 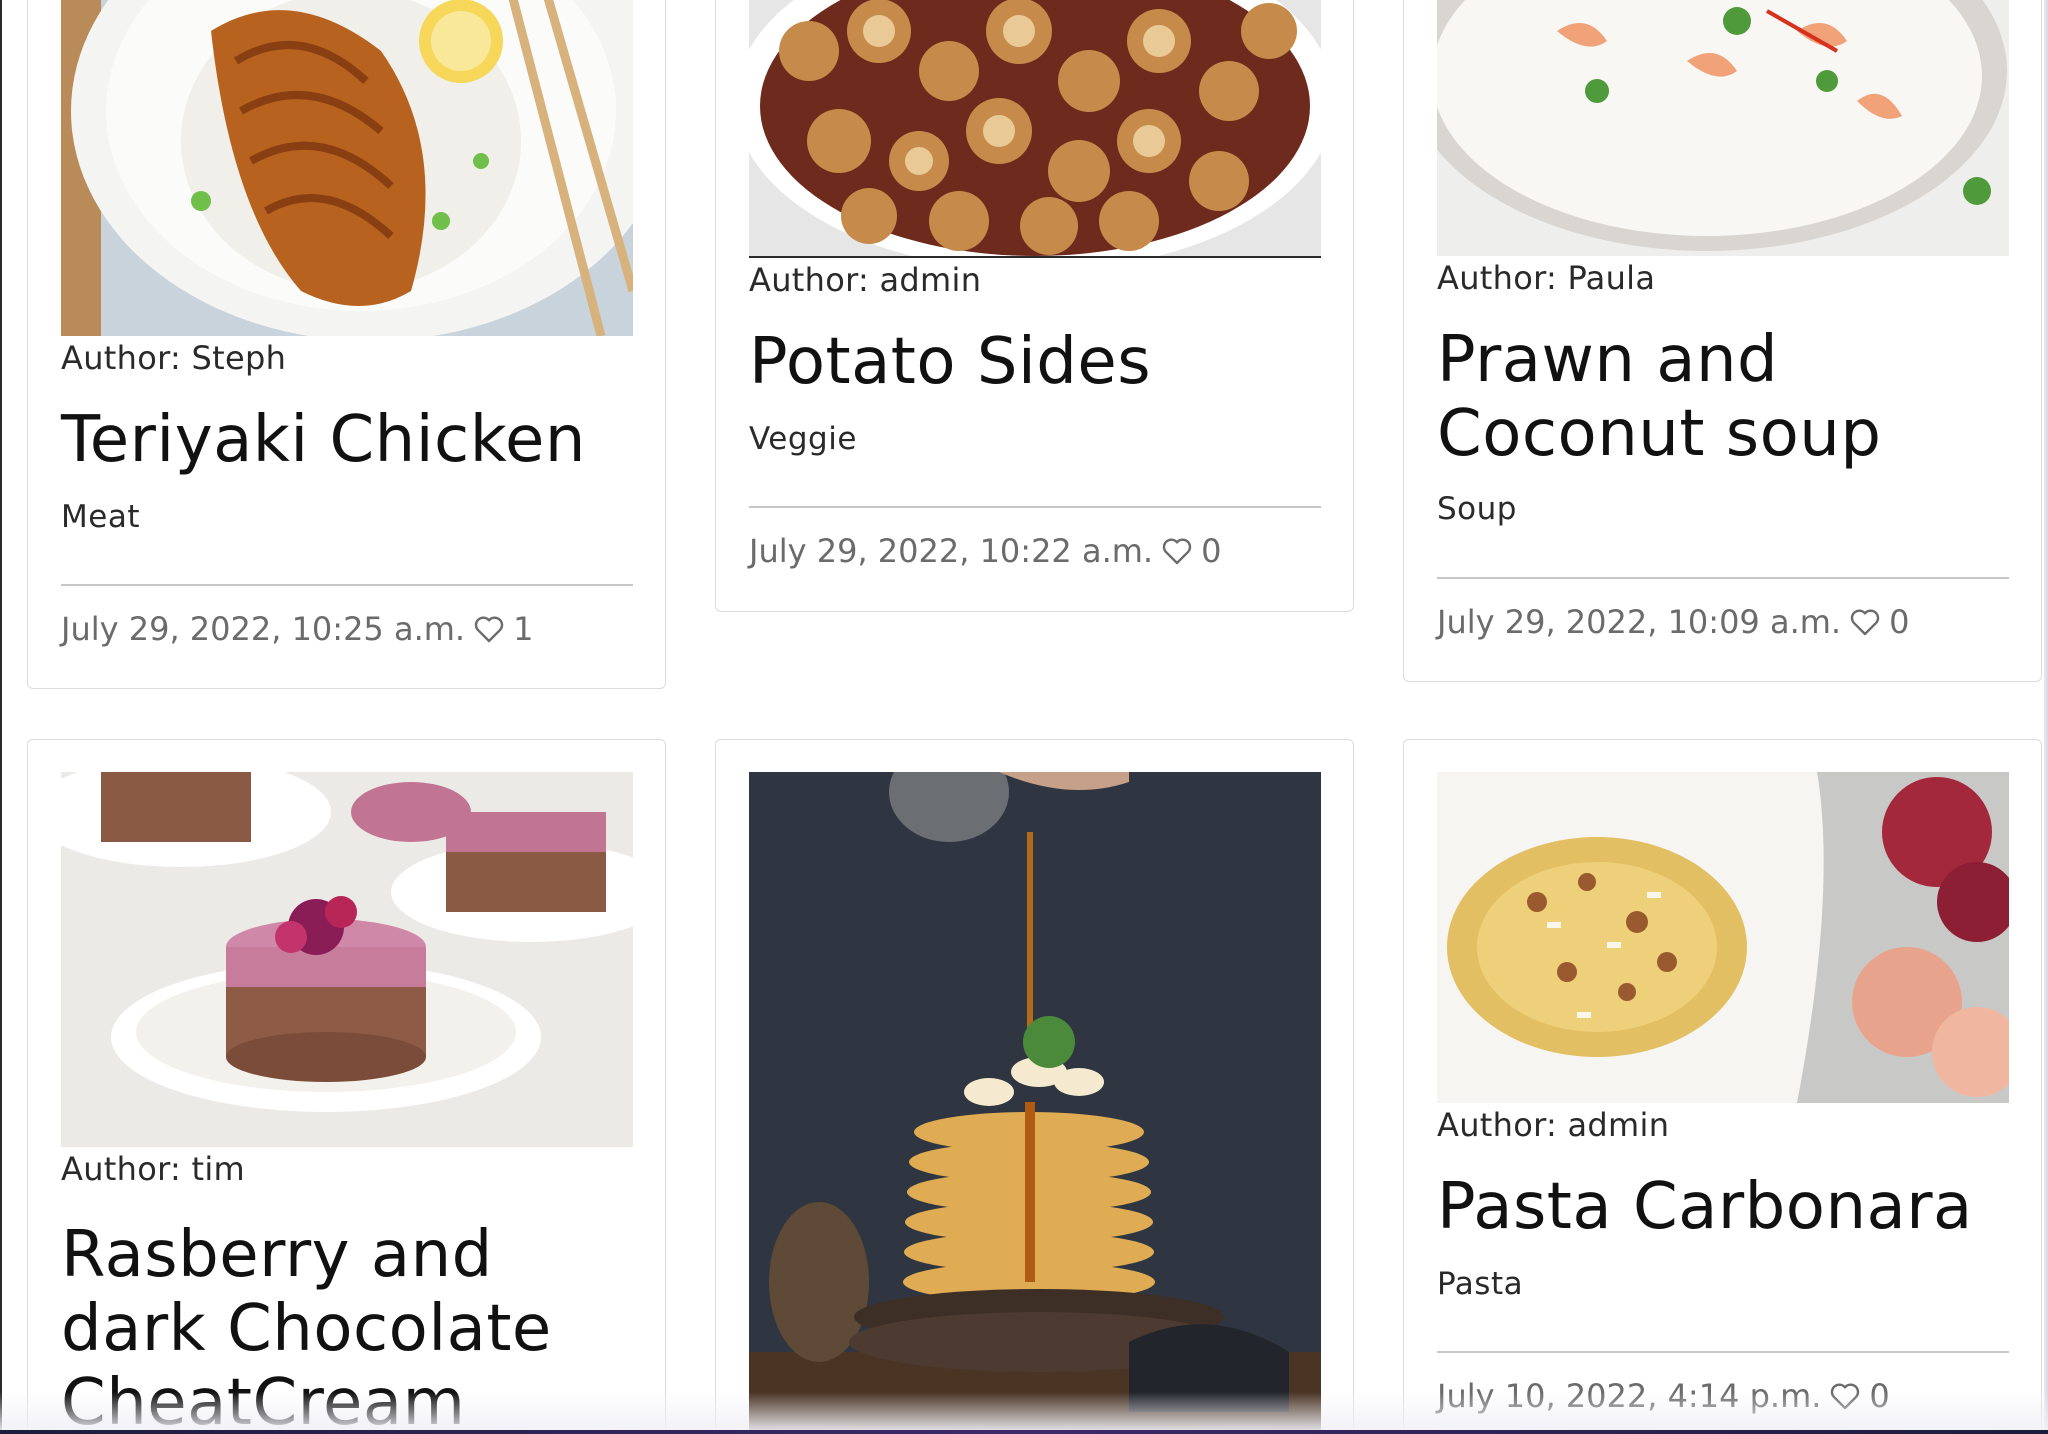 I want to click on recipe-category: Meat, so click(x=100, y=517).